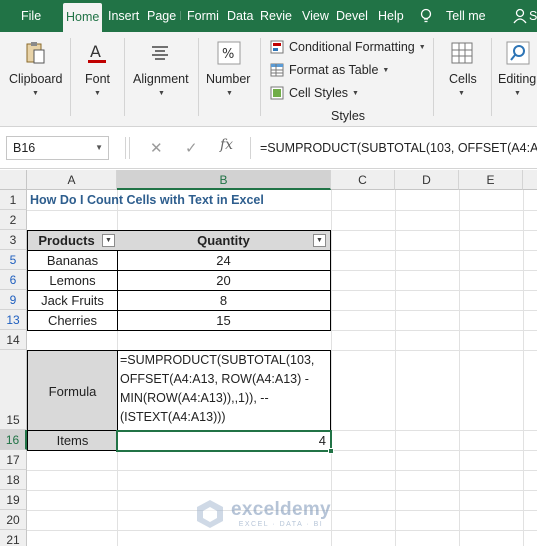 This screenshot has height=546, width=537. I want to click on tab-page-layout: Page I, so click(164, 16).